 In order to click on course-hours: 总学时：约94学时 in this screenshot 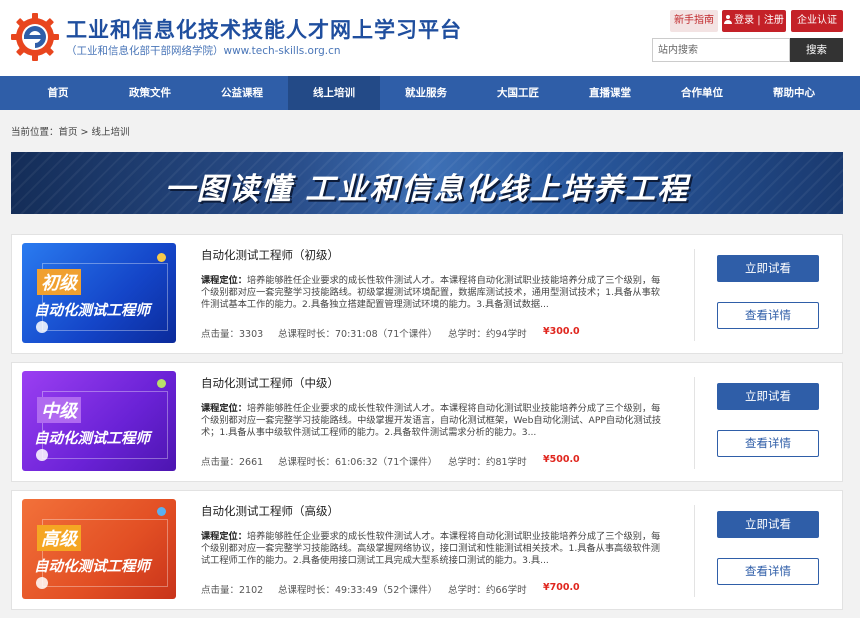, I will do `click(487, 334)`.